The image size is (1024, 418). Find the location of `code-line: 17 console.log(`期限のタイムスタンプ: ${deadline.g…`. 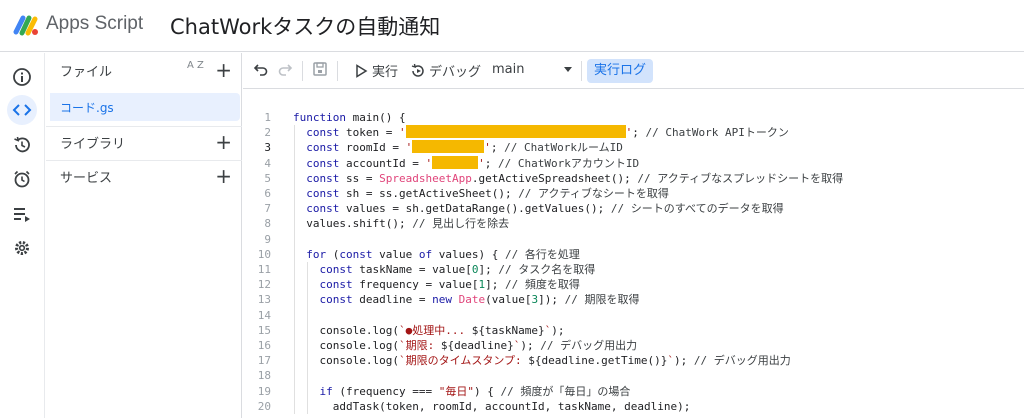

code-line: 17 console.log(`期限のタイムスタンプ: ${deadline.g… is located at coordinates (633, 360).